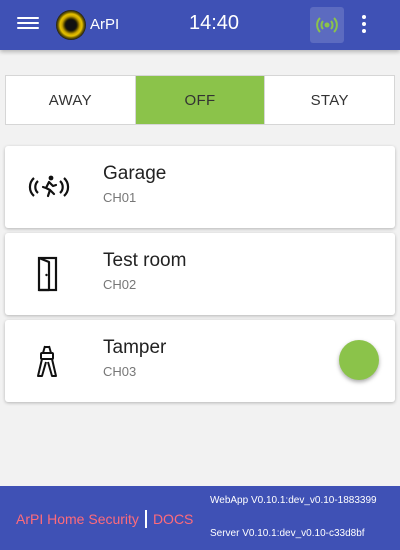  I want to click on sensor-card-tamper: Tamper CH03, so click(200, 361).